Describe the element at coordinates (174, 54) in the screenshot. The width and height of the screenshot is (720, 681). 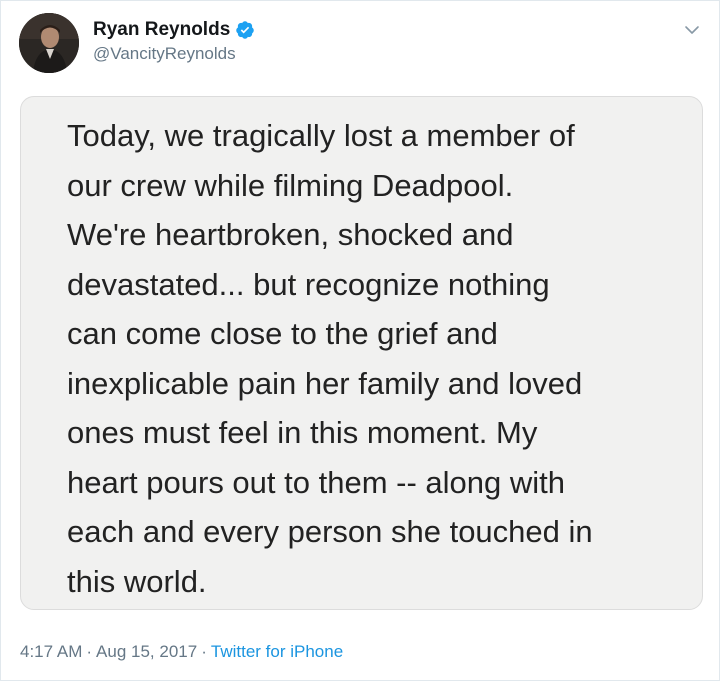
I see `user-handle: @VancityReynolds` at that location.